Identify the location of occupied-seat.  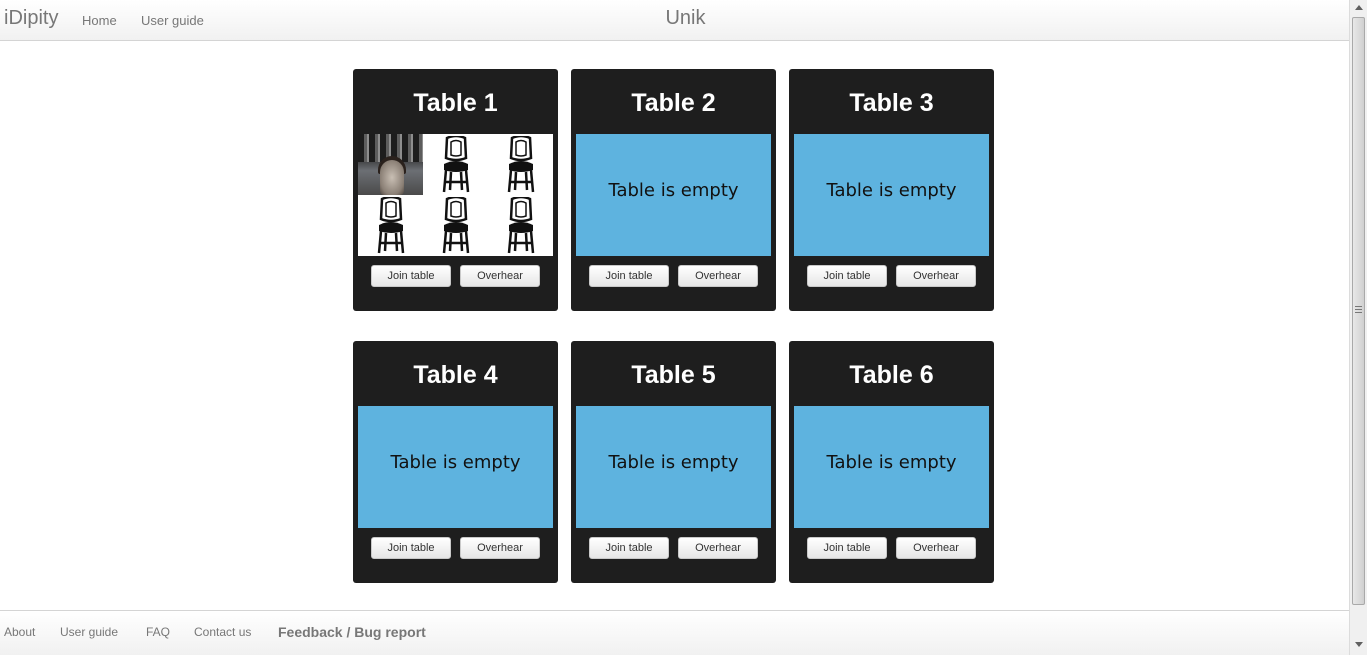
(390, 164).